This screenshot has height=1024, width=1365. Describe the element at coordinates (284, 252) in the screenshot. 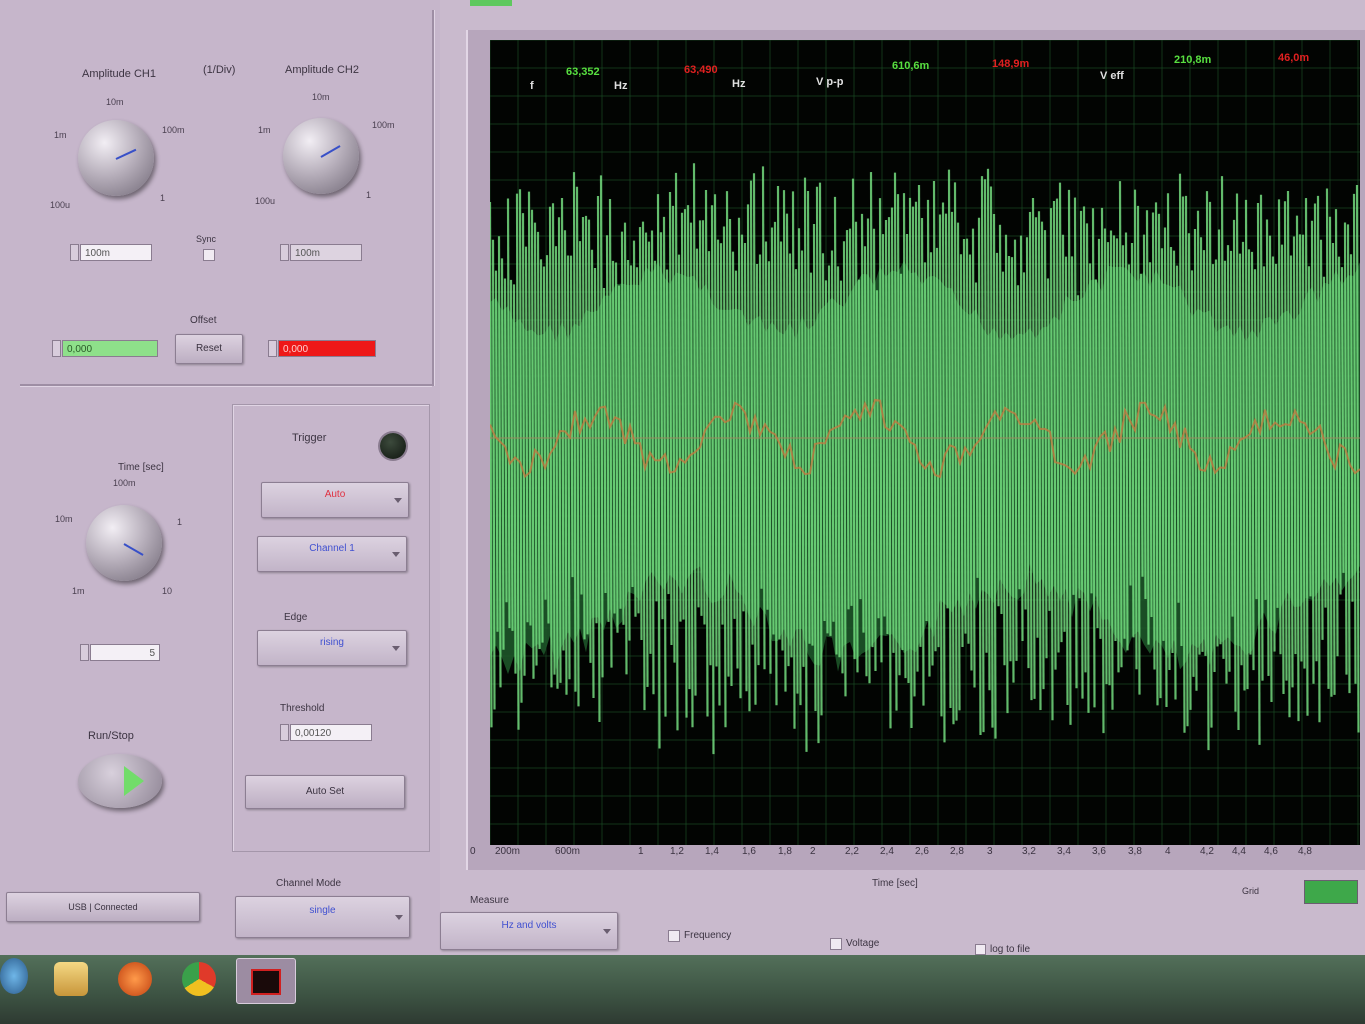

I see `ch2-amplitude-spinner` at that location.